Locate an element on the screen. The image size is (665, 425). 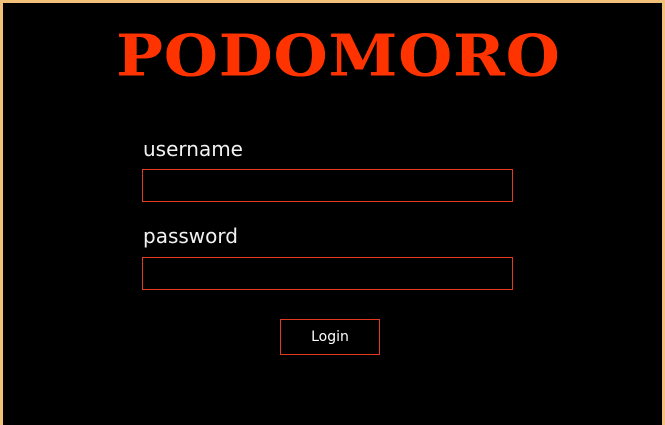
username-label: username is located at coordinates (193, 149).